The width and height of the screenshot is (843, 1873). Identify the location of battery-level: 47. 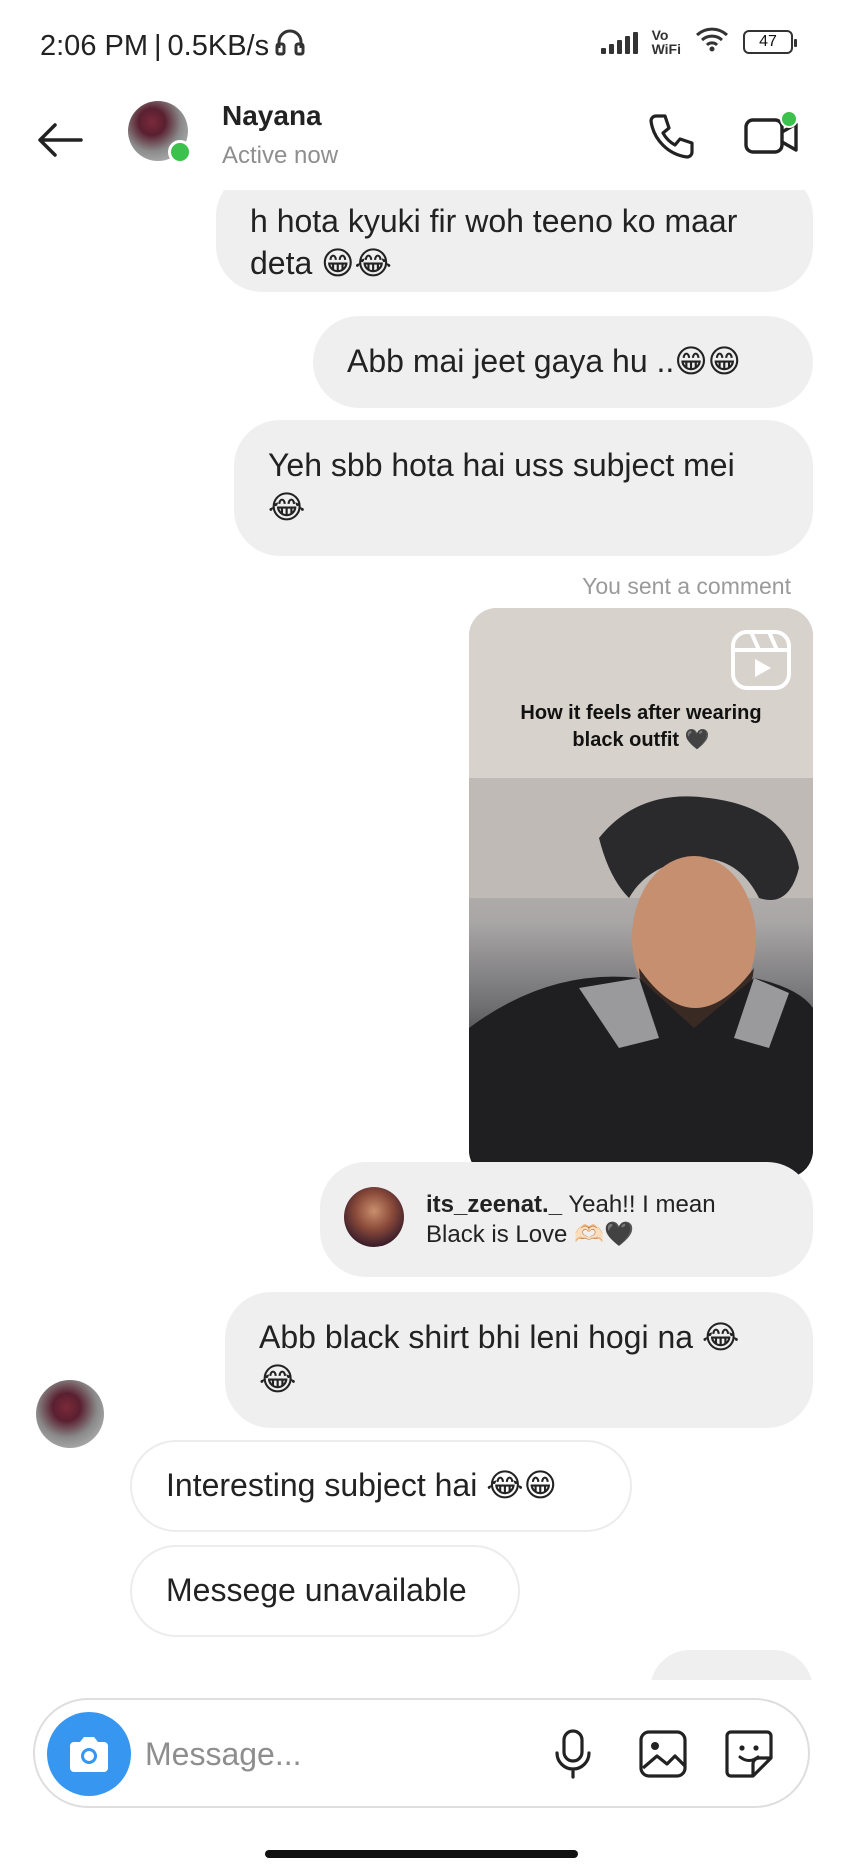
(768, 41).